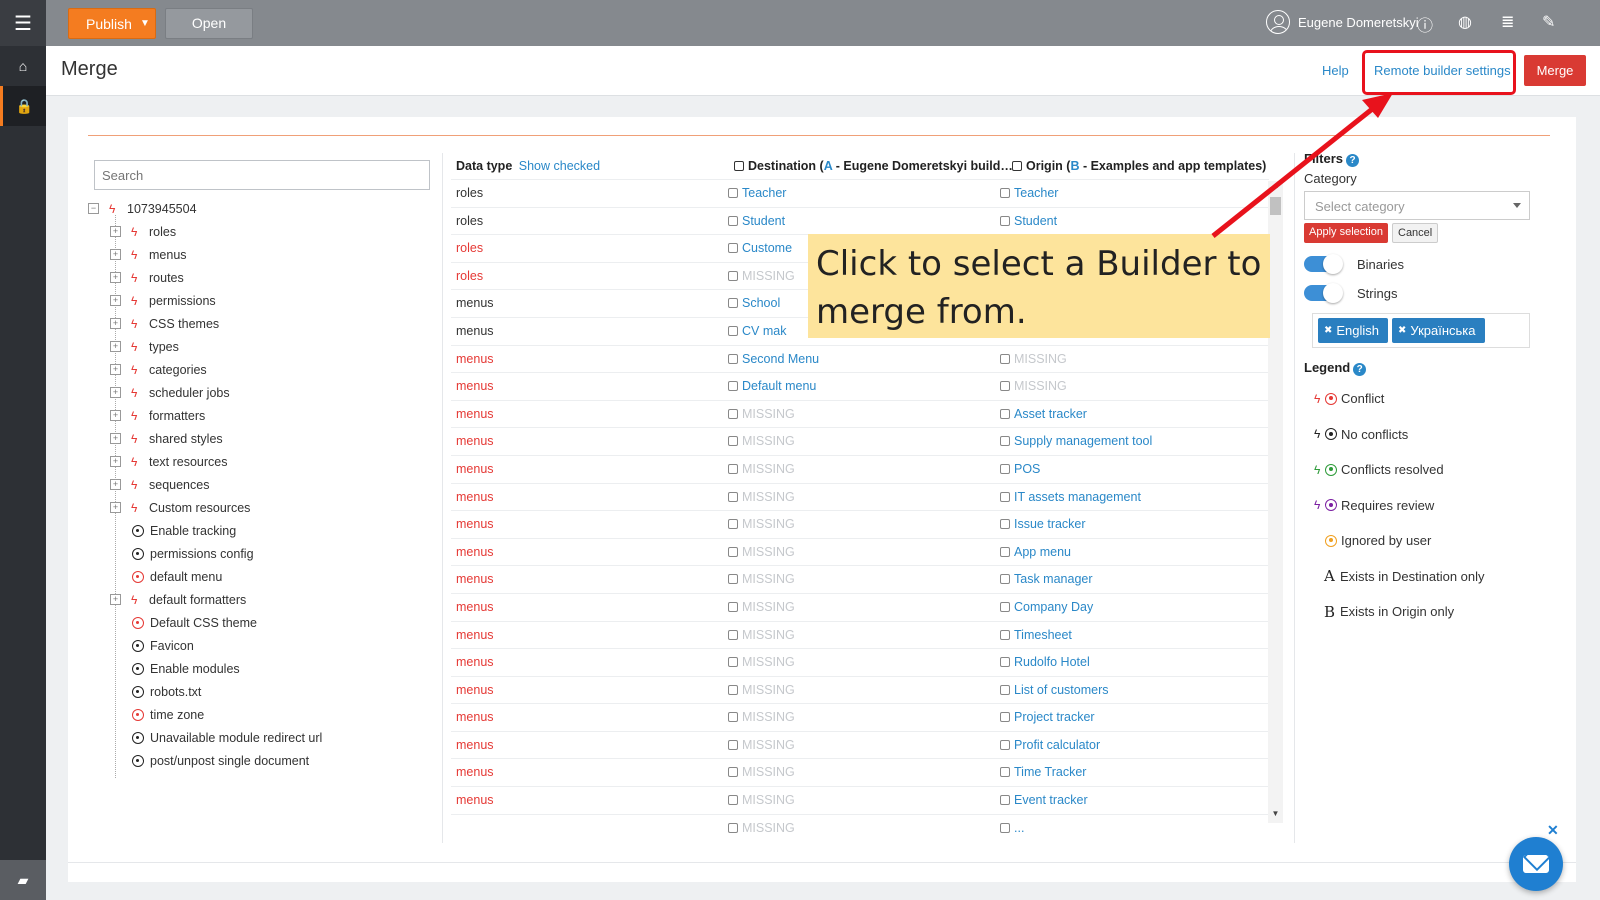  Describe the element at coordinates (1553, 830) in the screenshot. I see `close-icon: ✕` at that location.